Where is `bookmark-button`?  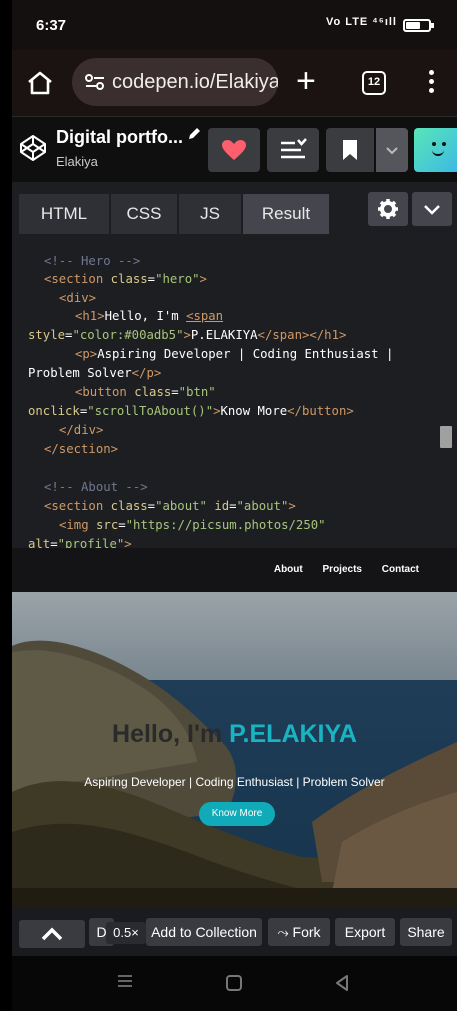
bookmark-button is located at coordinates (350, 150).